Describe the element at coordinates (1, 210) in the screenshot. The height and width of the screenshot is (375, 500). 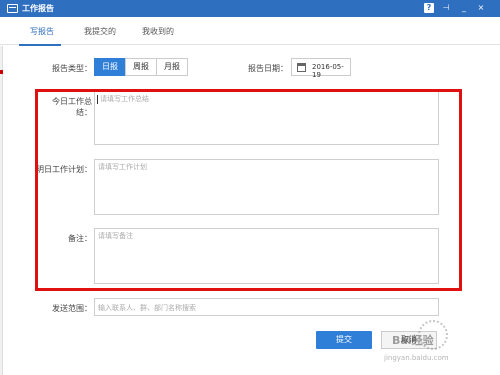
I see `background-window-edge` at that location.